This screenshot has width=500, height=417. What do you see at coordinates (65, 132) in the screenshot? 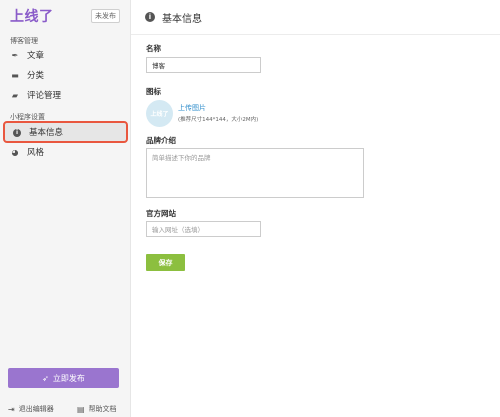
I see `sidebar-item-basic-info: i 基本信息` at bounding box center [65, 132].